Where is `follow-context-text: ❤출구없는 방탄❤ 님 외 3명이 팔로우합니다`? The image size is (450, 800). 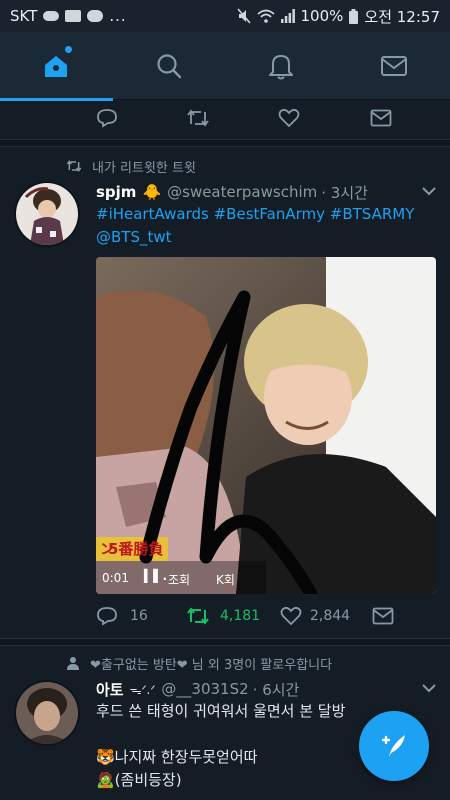
follow-context-text: ❤출구없는 방탄❤ 님 외 3명이 팔로우합니다 is located at coordinates (211, 665).